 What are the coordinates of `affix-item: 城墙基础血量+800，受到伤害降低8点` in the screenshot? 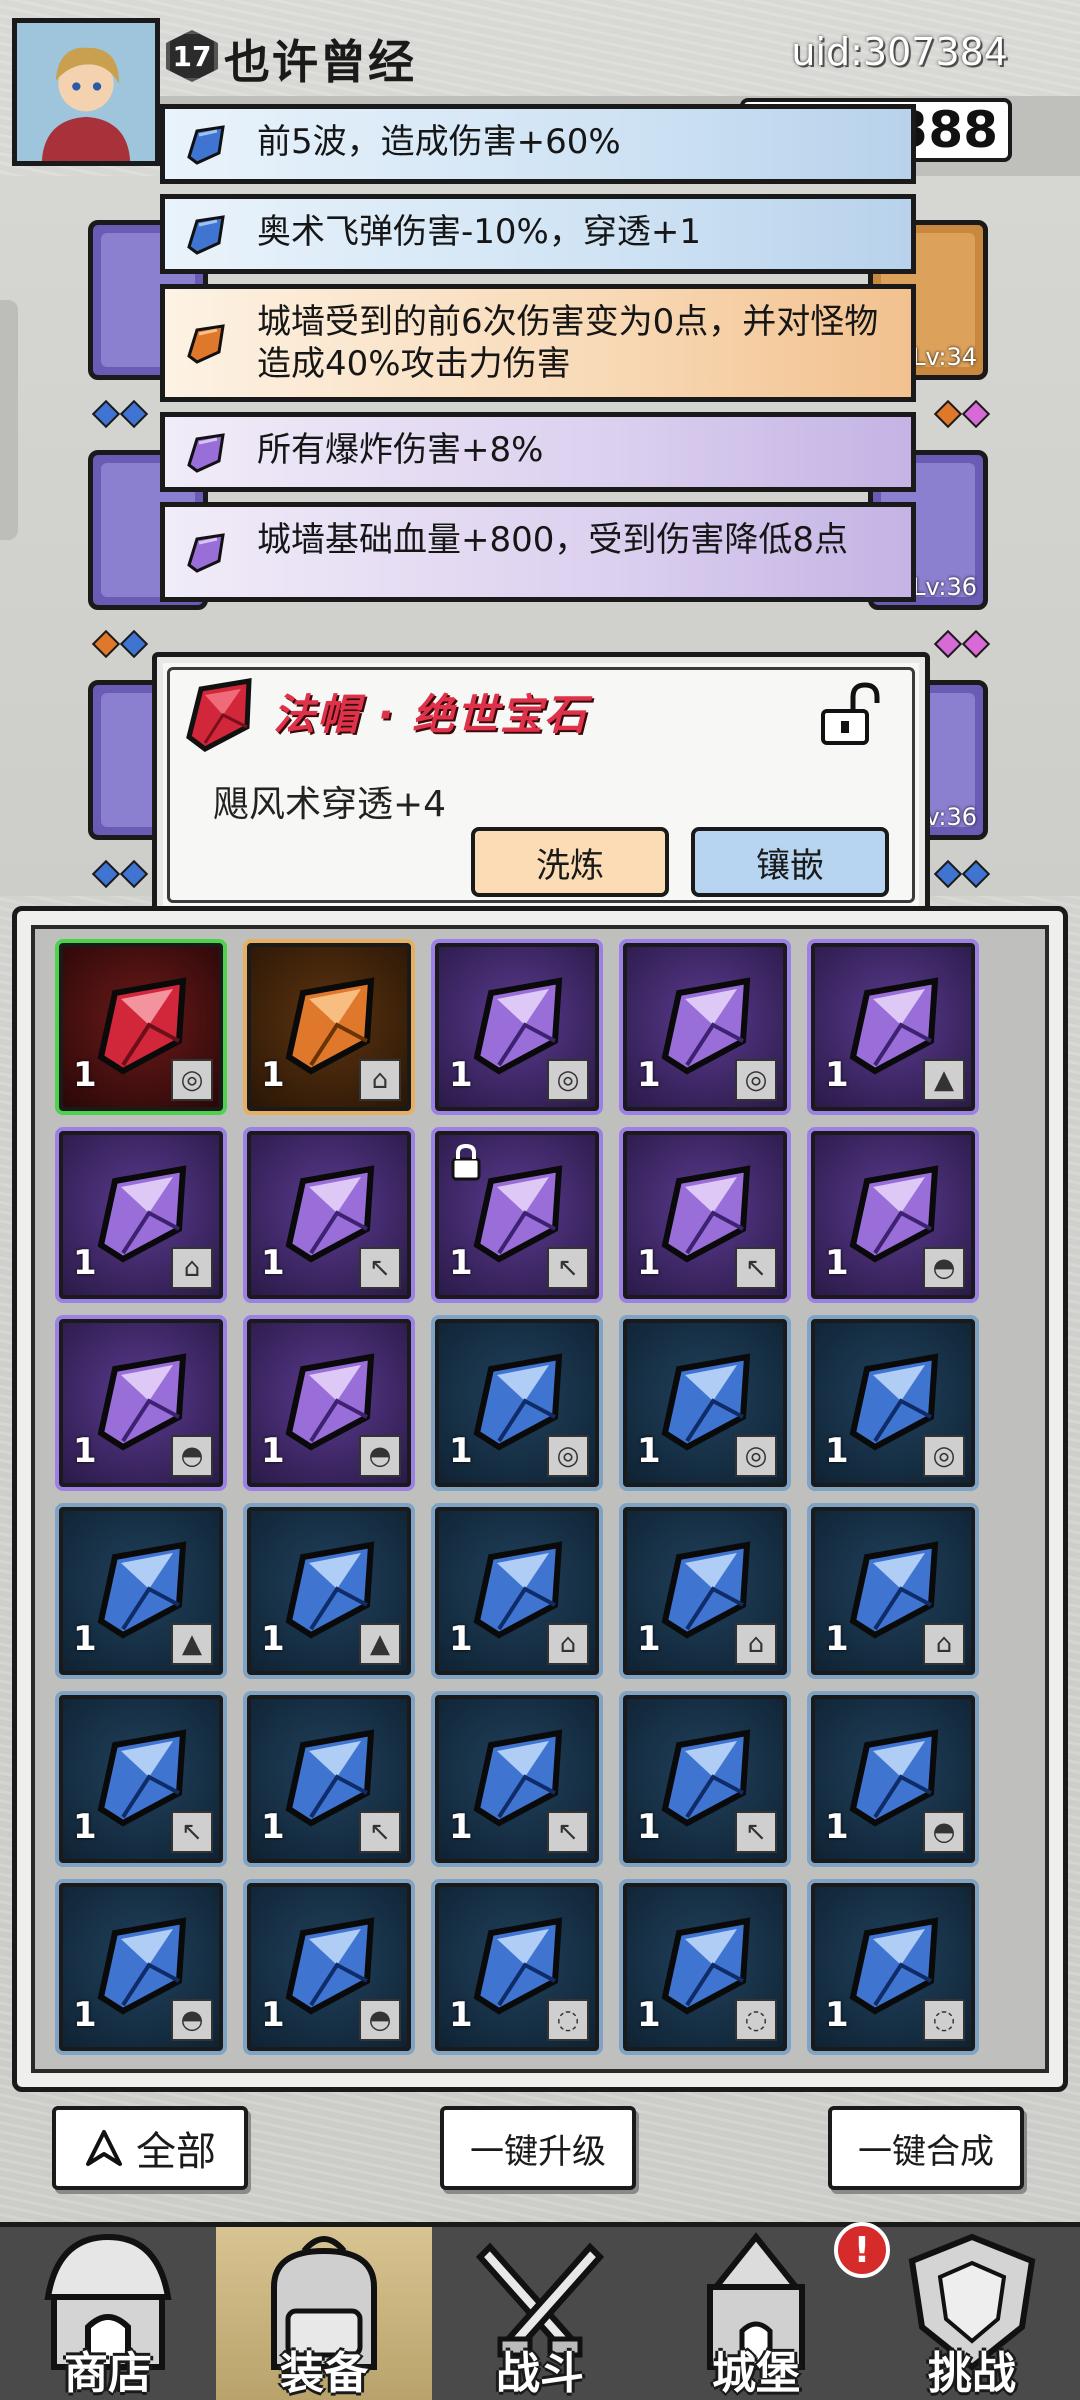 It's located at (538, 552).